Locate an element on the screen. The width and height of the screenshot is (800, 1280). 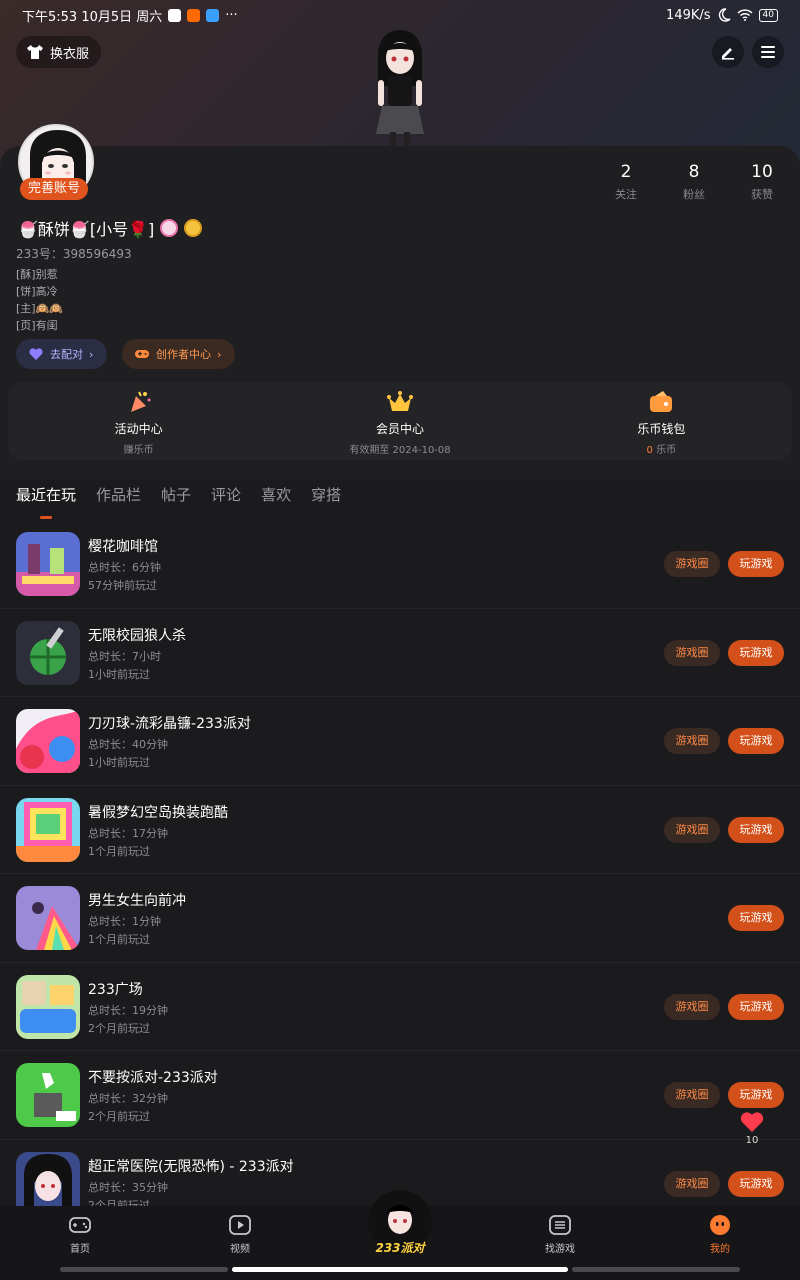
tab-recently-played: 最近在玩 is located at coordinates (46, 499).